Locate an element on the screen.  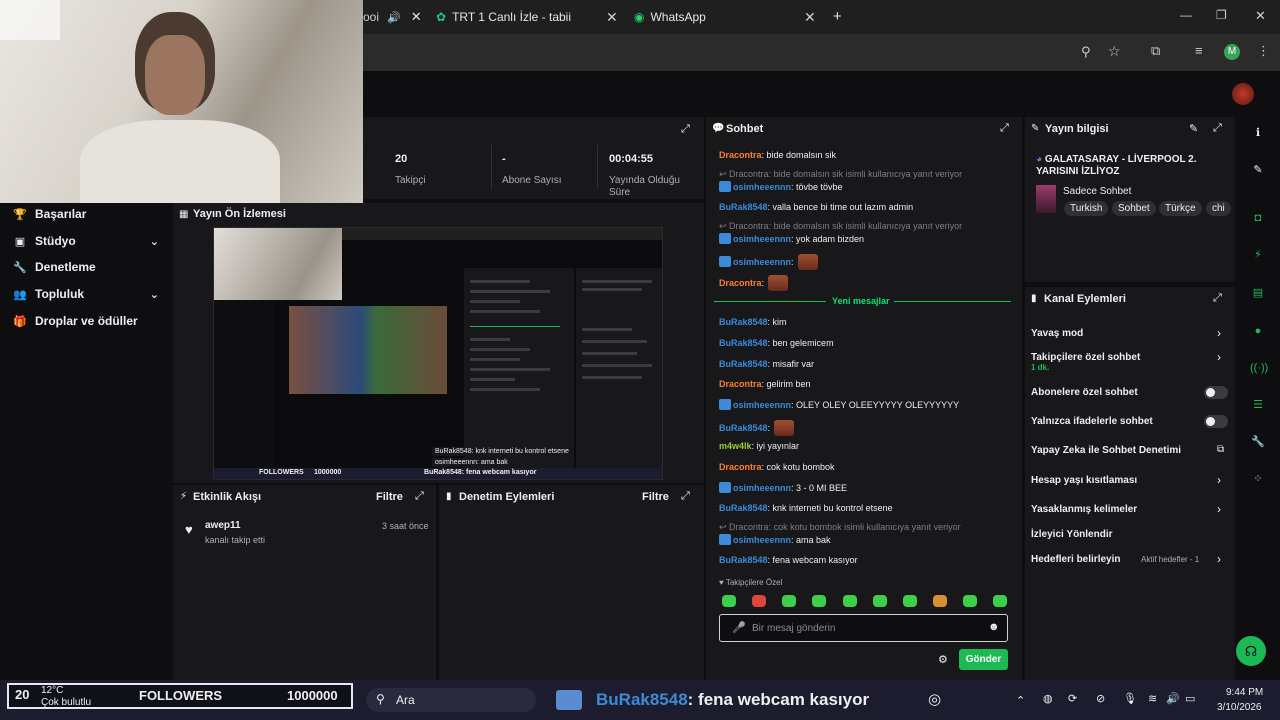
nav-item-achievements: 🏆 Başarılar is located at coordinates (86, 214).